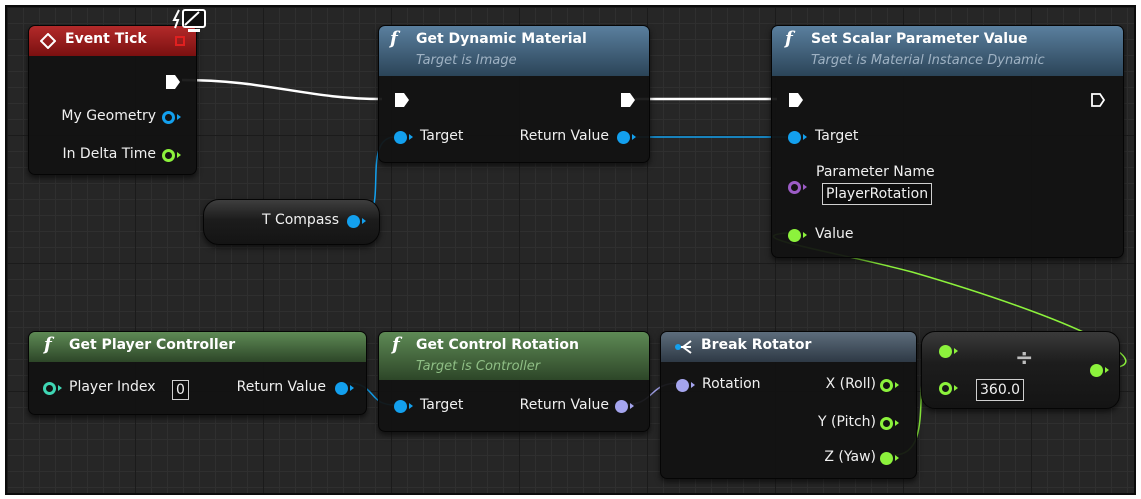 This screenshot has width=1141, height=499. Describe the element at coordinates (189, 20) in the screenshot. I see `monitor-icon` at that location.